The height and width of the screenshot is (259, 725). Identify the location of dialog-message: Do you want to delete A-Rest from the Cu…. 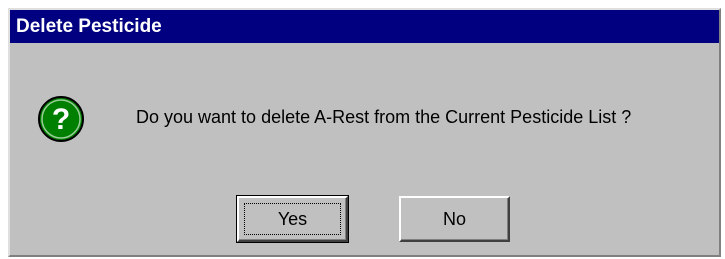
(384, 117).